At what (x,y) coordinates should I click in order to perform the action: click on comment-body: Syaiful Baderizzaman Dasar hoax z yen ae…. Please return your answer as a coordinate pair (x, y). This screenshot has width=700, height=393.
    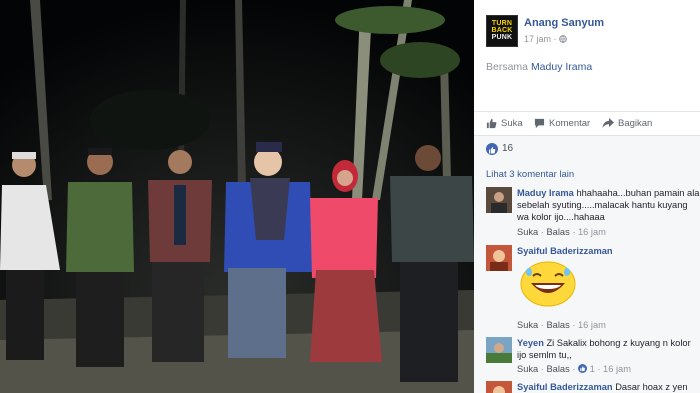
    Looking at the image, I should click on (608, 387).